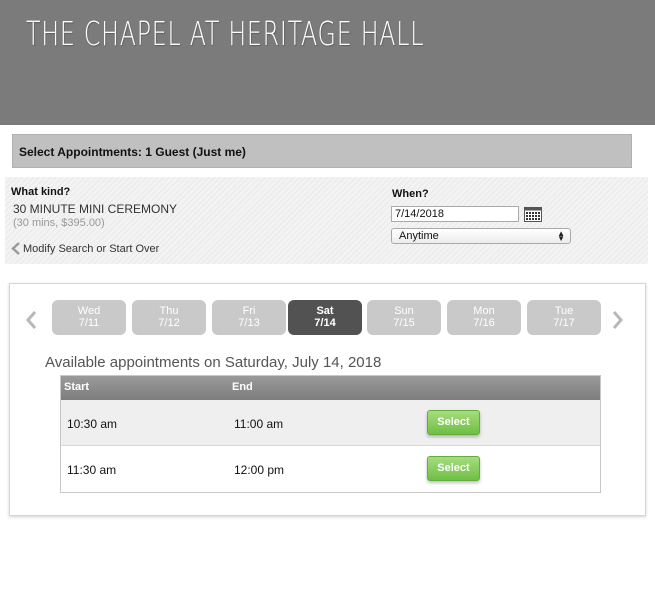 This screenshot has height=598, width=655. What do you see at coordinates (259, 424) in the screenshot?
I see `end-time: 11:00 am` at bounding box center [259, 424].